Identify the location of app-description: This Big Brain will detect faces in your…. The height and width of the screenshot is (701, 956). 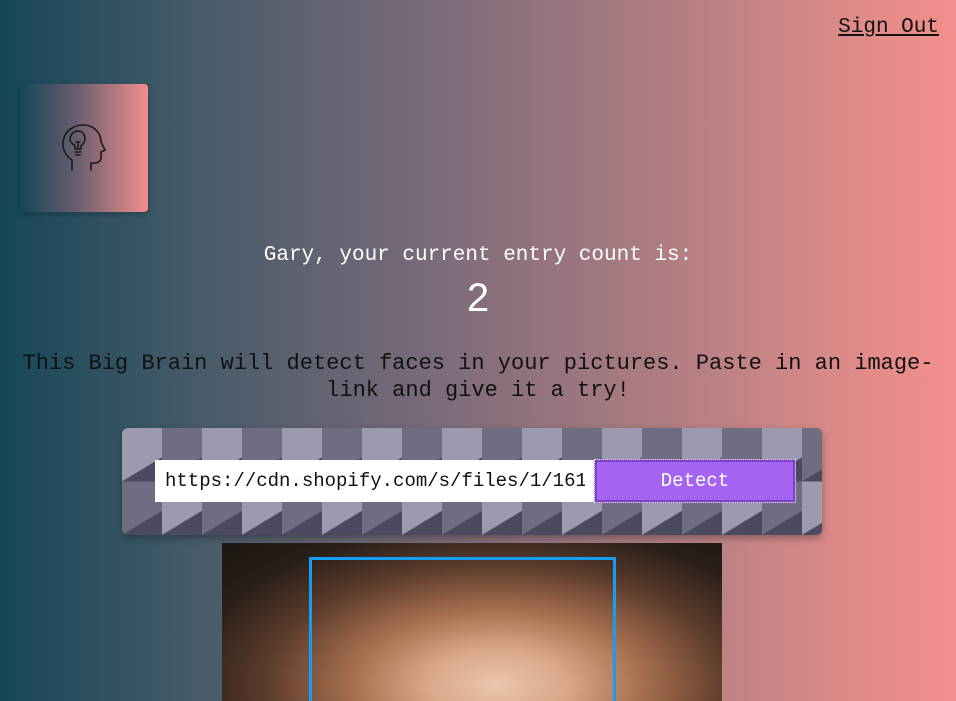
(478, 377).